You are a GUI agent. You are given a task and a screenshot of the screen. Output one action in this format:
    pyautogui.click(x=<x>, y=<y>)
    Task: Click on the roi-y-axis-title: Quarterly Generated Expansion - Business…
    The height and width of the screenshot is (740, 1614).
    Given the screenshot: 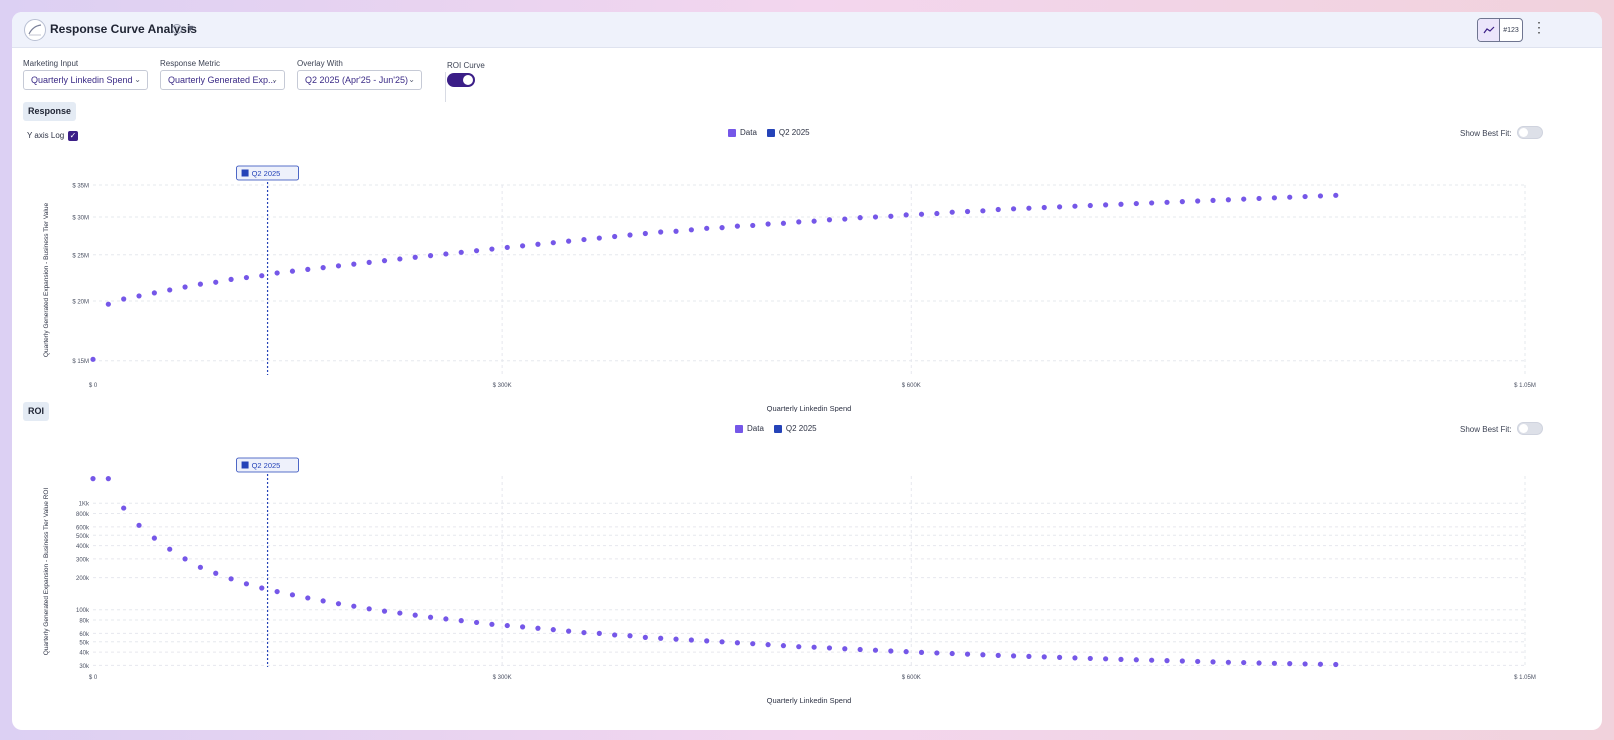 What is the action you would take?
    pyautogui.click(x=46, y=572)
    